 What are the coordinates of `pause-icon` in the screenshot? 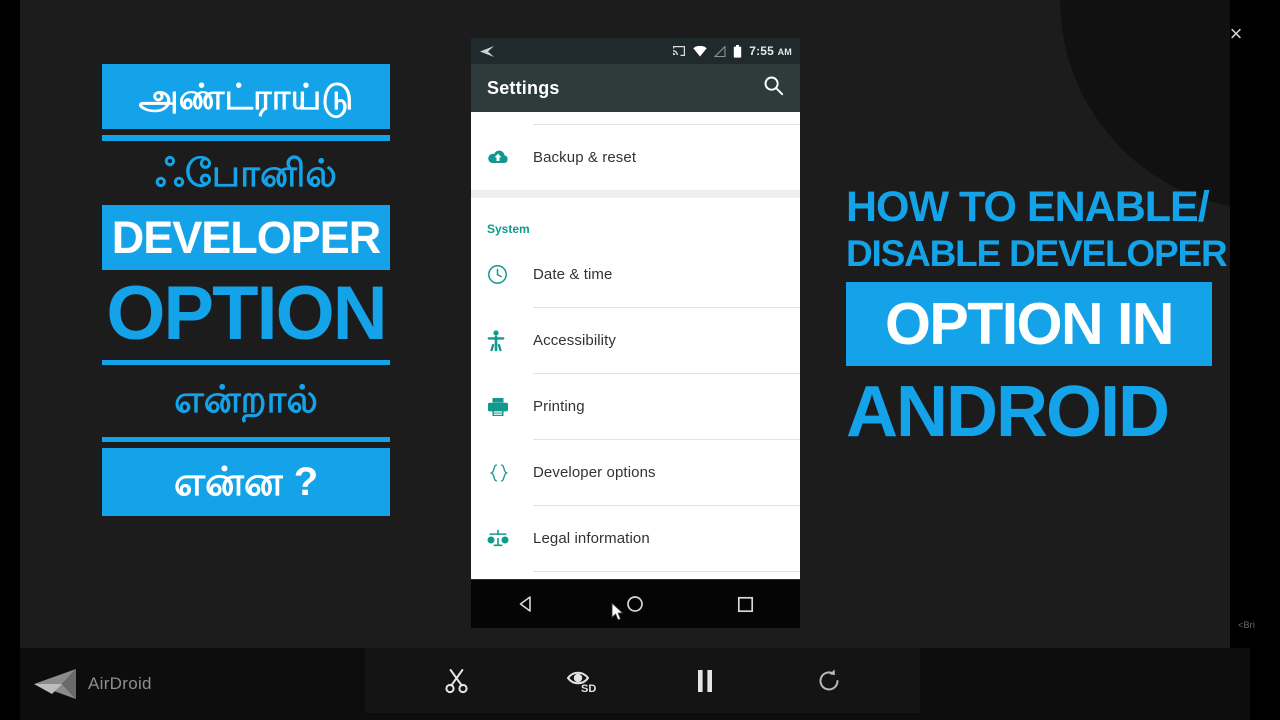 It's located at (704, 680).